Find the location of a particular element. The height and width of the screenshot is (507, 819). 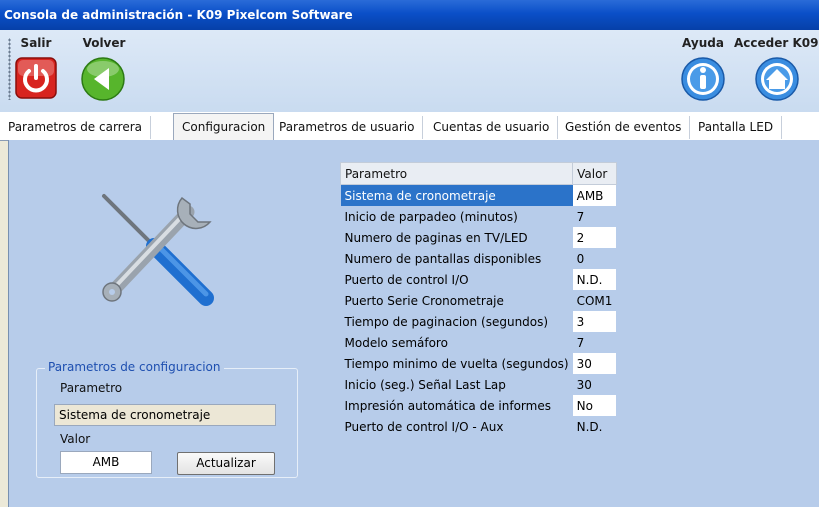

update-button: Actualizar is located at coordinates (226, 463).